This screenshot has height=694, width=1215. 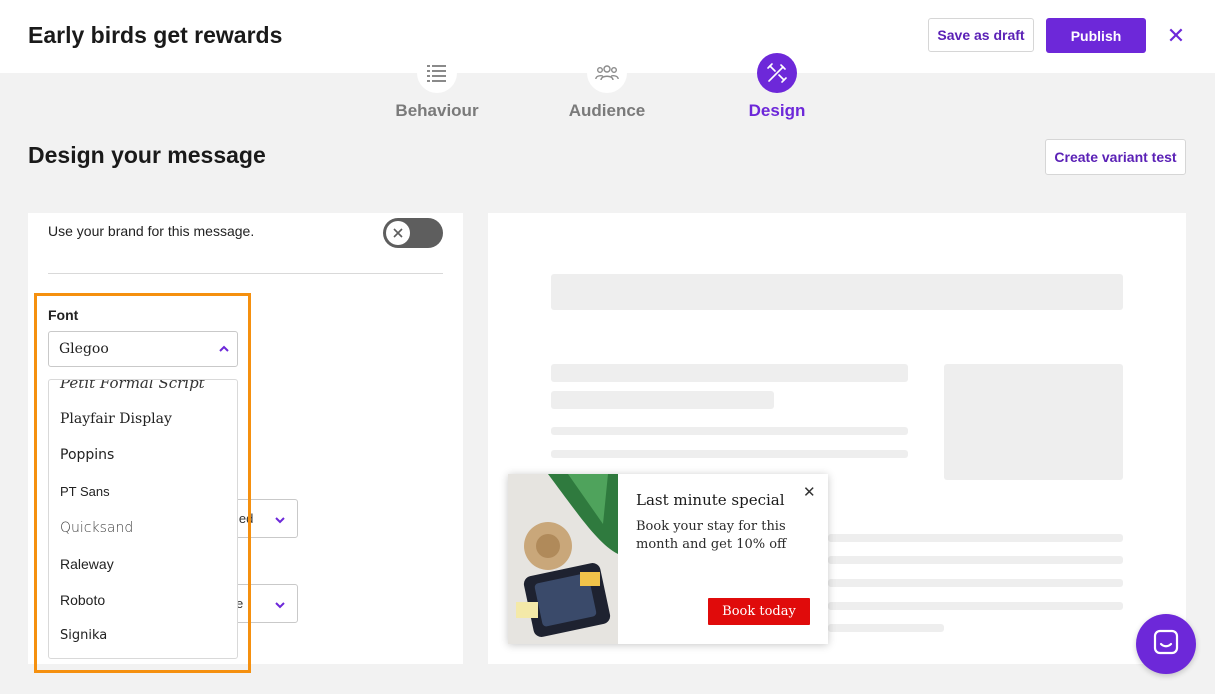 I want to click on close-icon: ✕, so click(x=1176, y=36).